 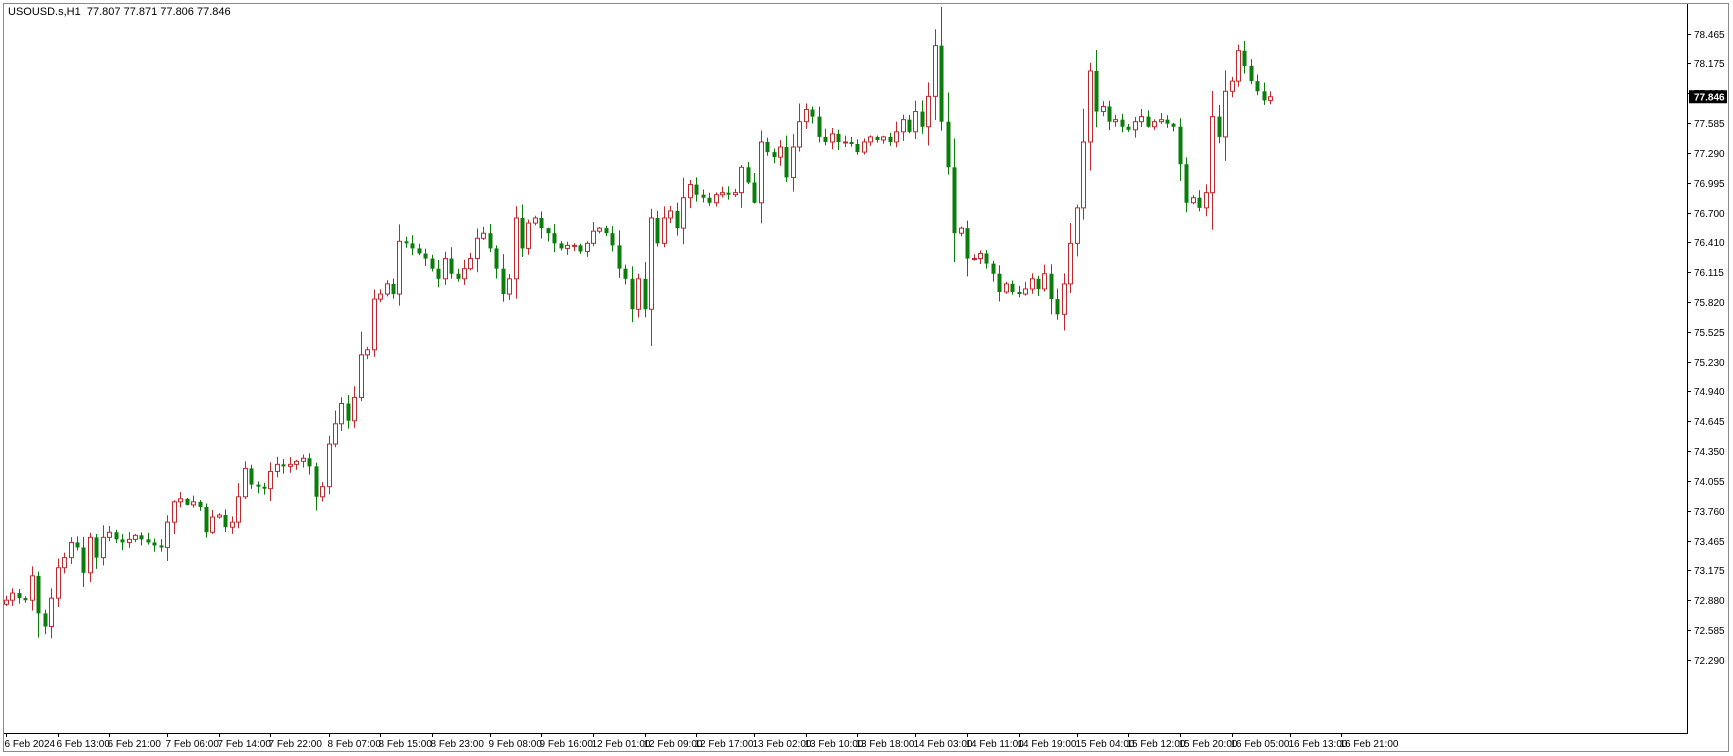 What do you see at coordinates (567, 744) in the screenshot?
I see `time-tick-label: 9 Feb 16:00` at bounding box center [567, 744].